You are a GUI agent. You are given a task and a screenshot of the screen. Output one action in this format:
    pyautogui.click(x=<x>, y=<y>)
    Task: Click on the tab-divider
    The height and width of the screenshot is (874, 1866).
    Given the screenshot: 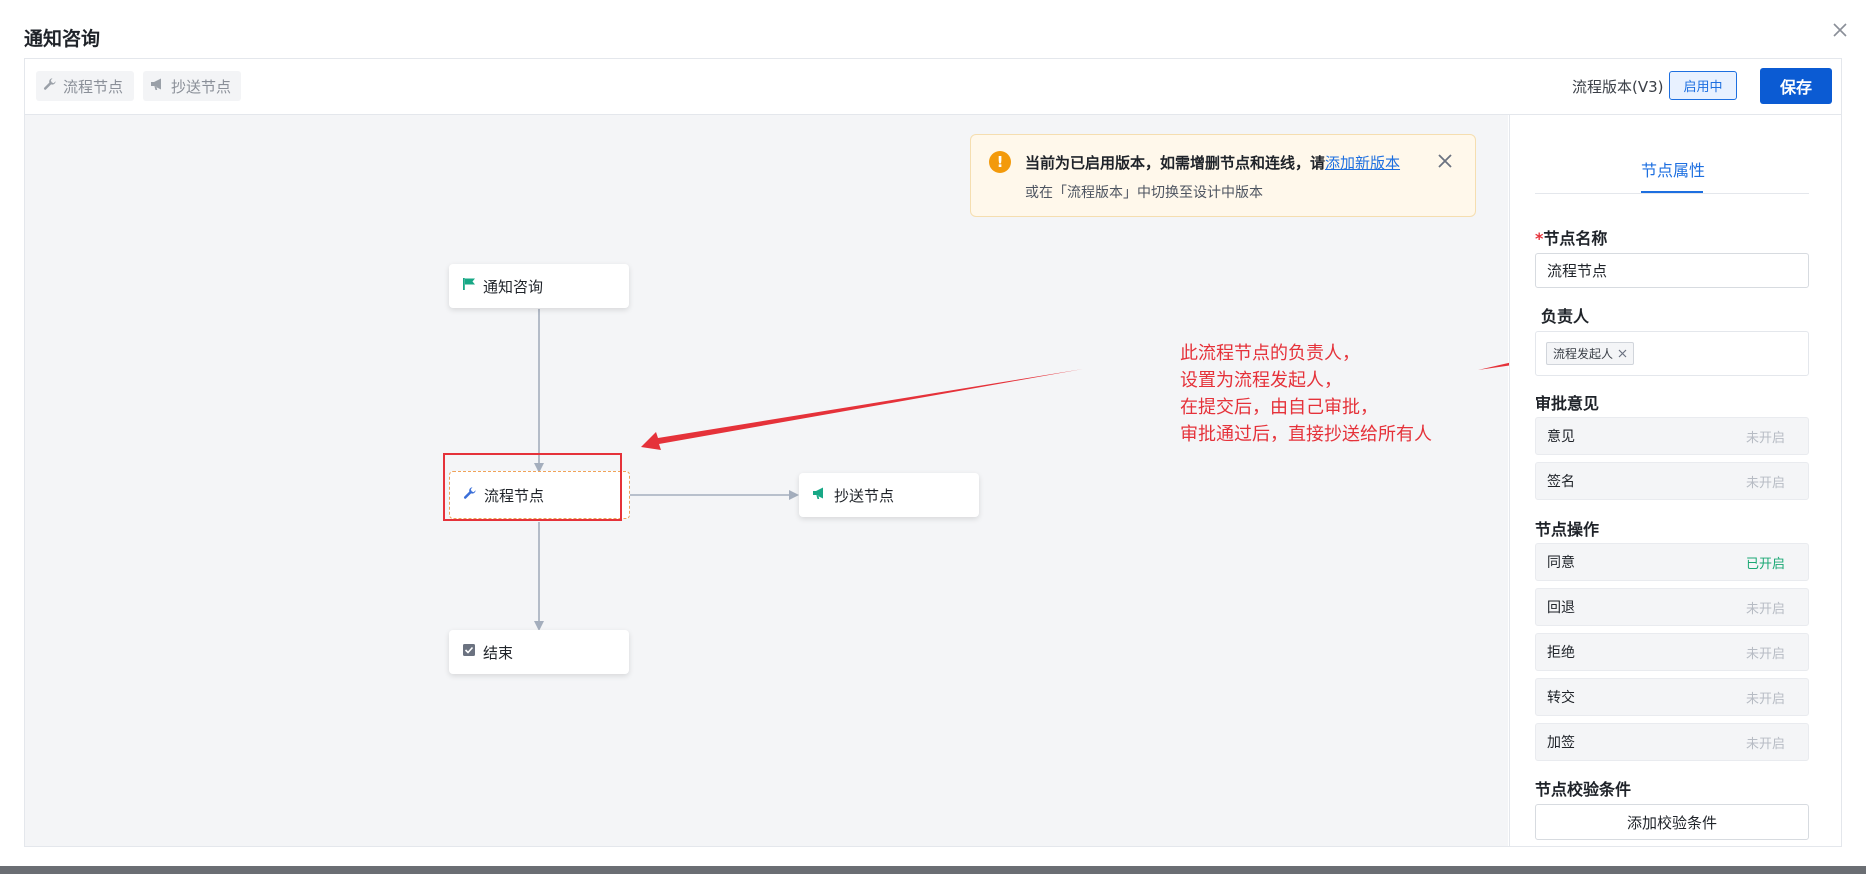 What is the action you would take?
    pyautogui.click(x=1672, y=193)
    